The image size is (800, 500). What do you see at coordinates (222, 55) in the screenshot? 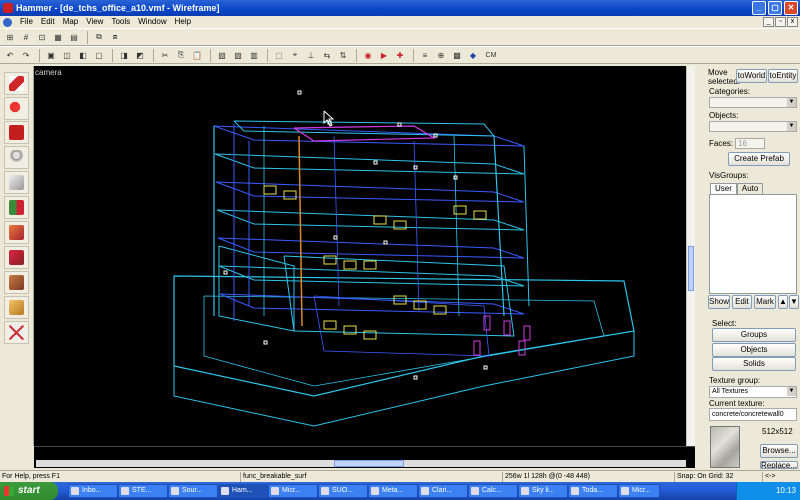
I see `texture-lock-icon: ▨` at bounding box center [222, 55].